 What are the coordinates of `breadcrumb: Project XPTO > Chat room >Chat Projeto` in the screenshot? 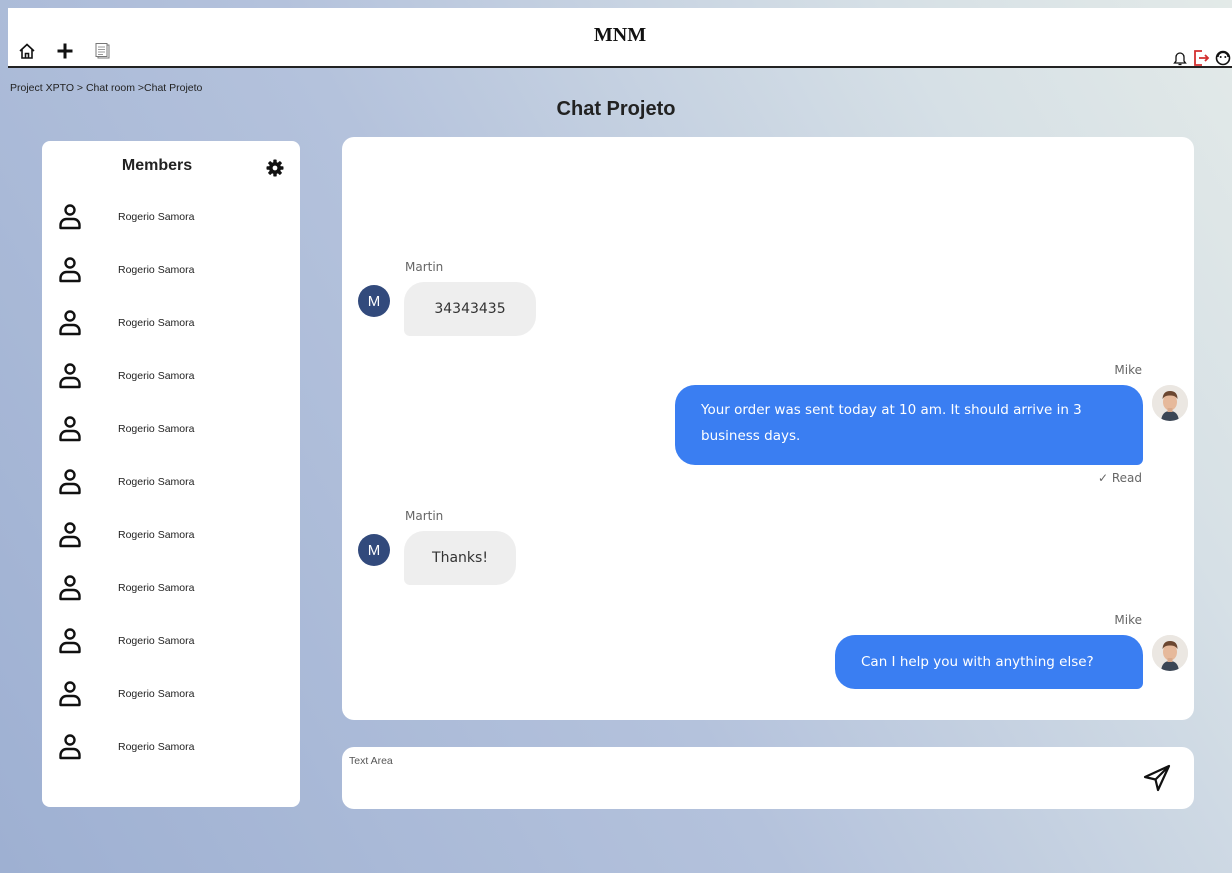 It's located at (106, 88).